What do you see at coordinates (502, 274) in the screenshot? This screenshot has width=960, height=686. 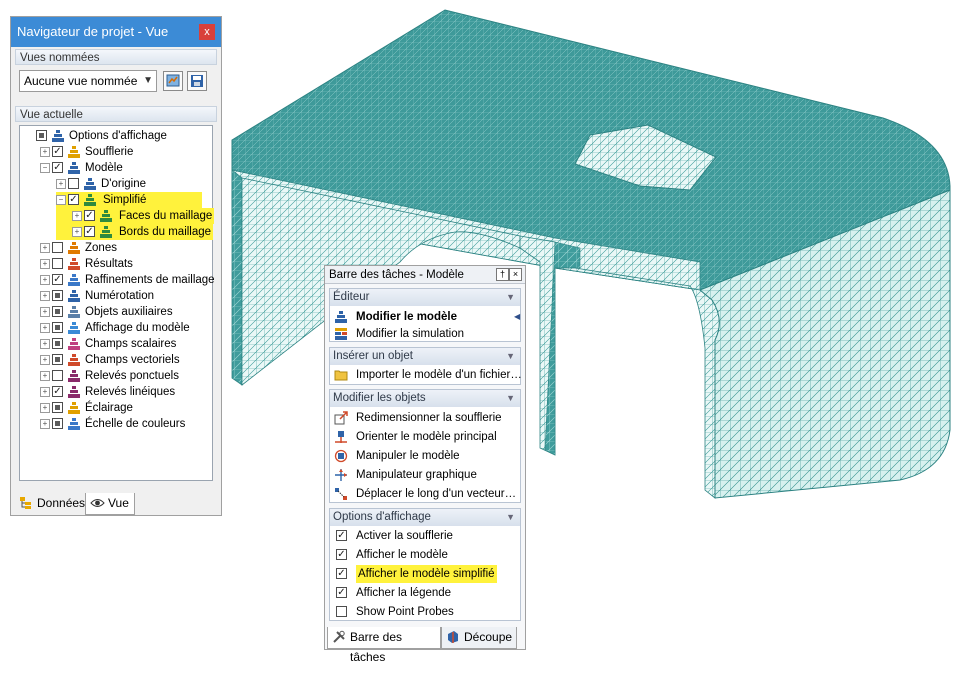 I see `pin-icon: †` at bounding box center [502, 274].